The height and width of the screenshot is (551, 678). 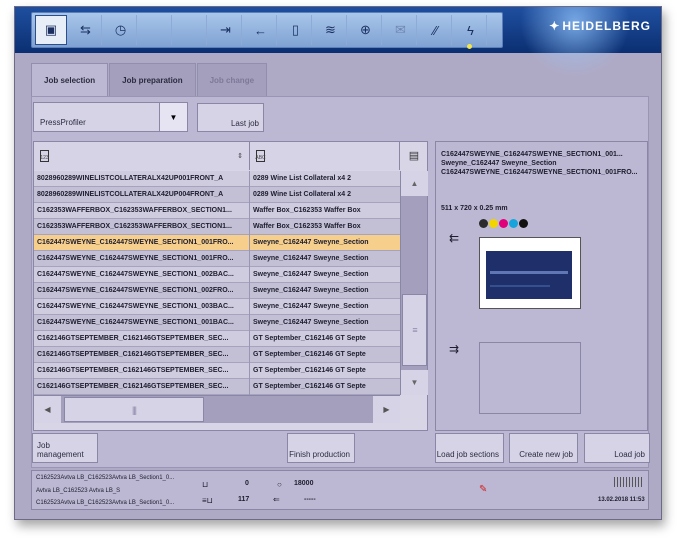 What do you see at coordinates (499, 163) in the screenshot?
I see `preview-title-line2: Sweyne_C162447 Sweyne_Section` at bounding box center [499, 163].